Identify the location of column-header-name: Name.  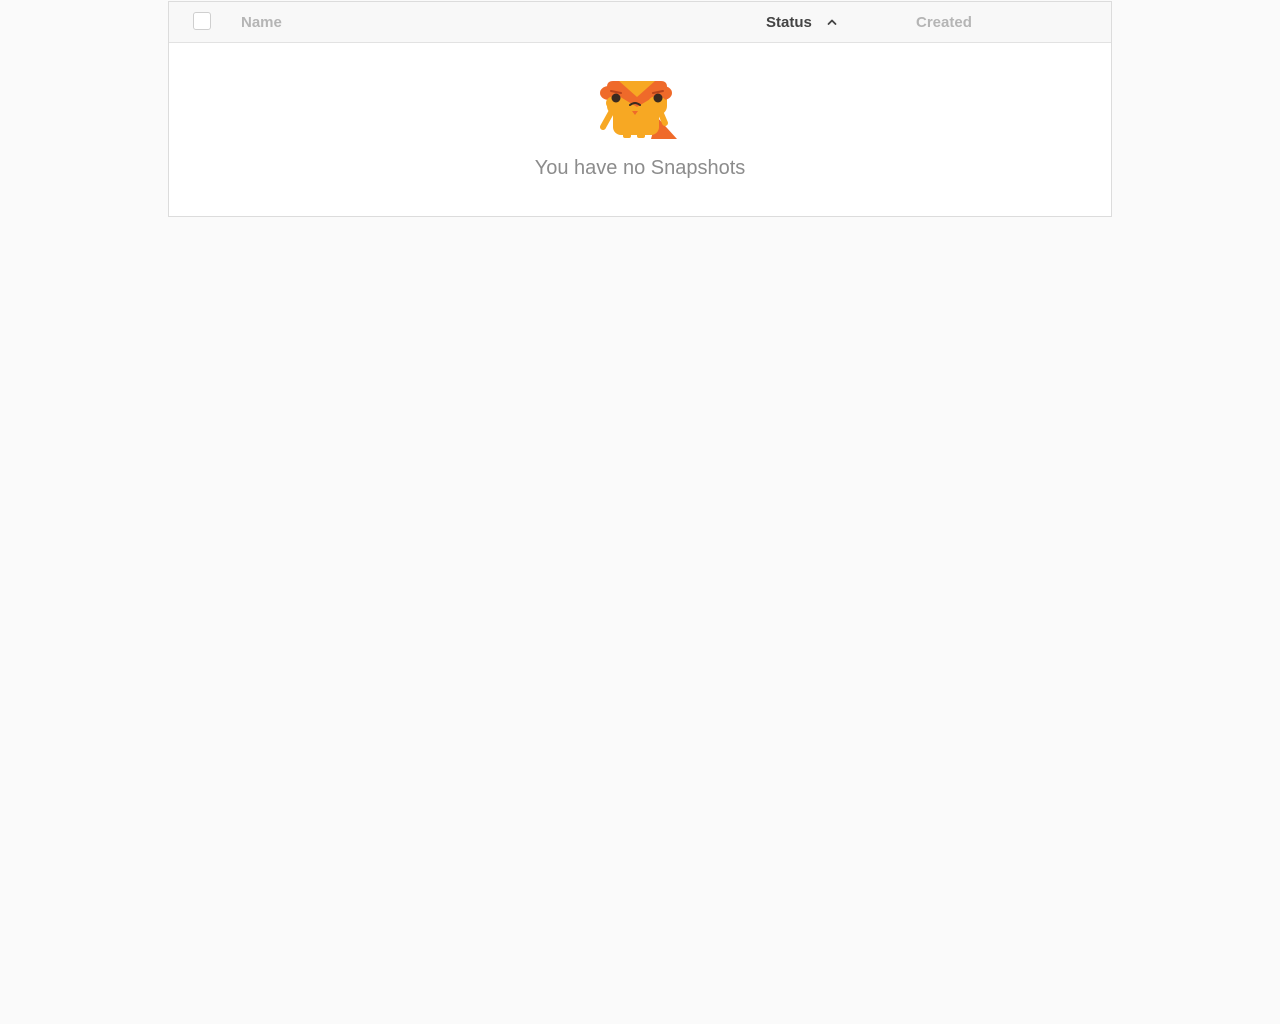
(261, 23).